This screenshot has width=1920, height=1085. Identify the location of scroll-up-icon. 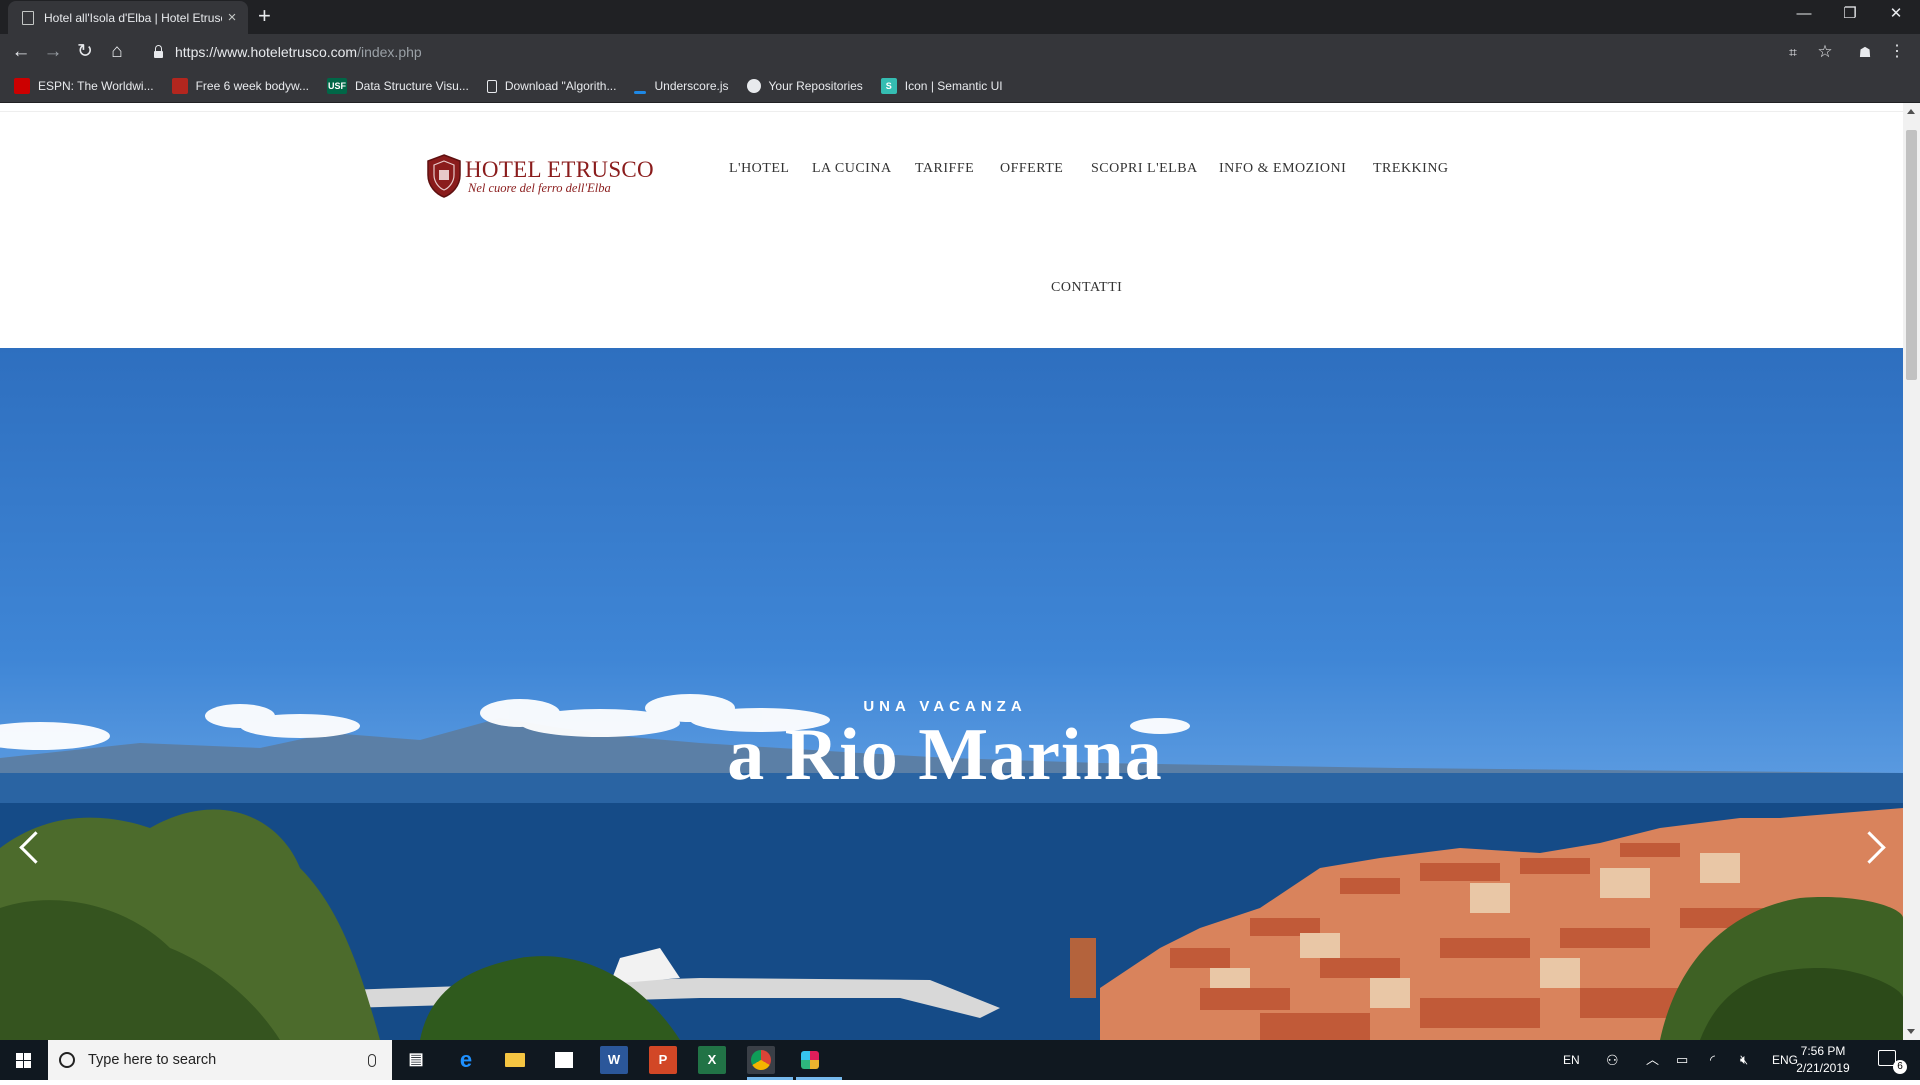
(1911, 111).